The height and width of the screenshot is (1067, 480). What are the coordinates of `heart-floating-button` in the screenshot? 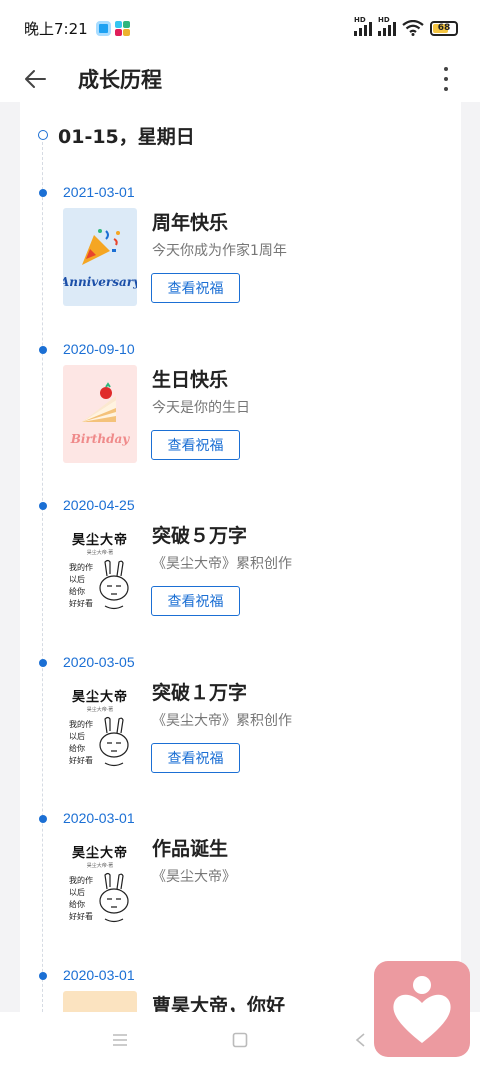 It's located at (422, 1009).